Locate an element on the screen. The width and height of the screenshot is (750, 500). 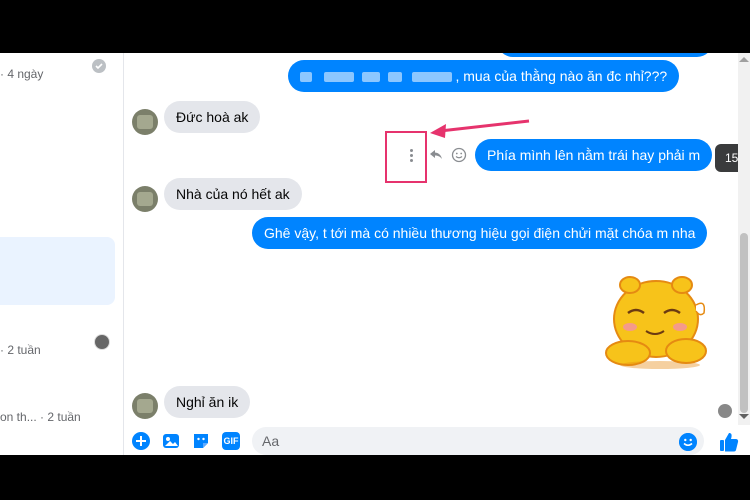
sticker-image is located at coordinates (655, 319).